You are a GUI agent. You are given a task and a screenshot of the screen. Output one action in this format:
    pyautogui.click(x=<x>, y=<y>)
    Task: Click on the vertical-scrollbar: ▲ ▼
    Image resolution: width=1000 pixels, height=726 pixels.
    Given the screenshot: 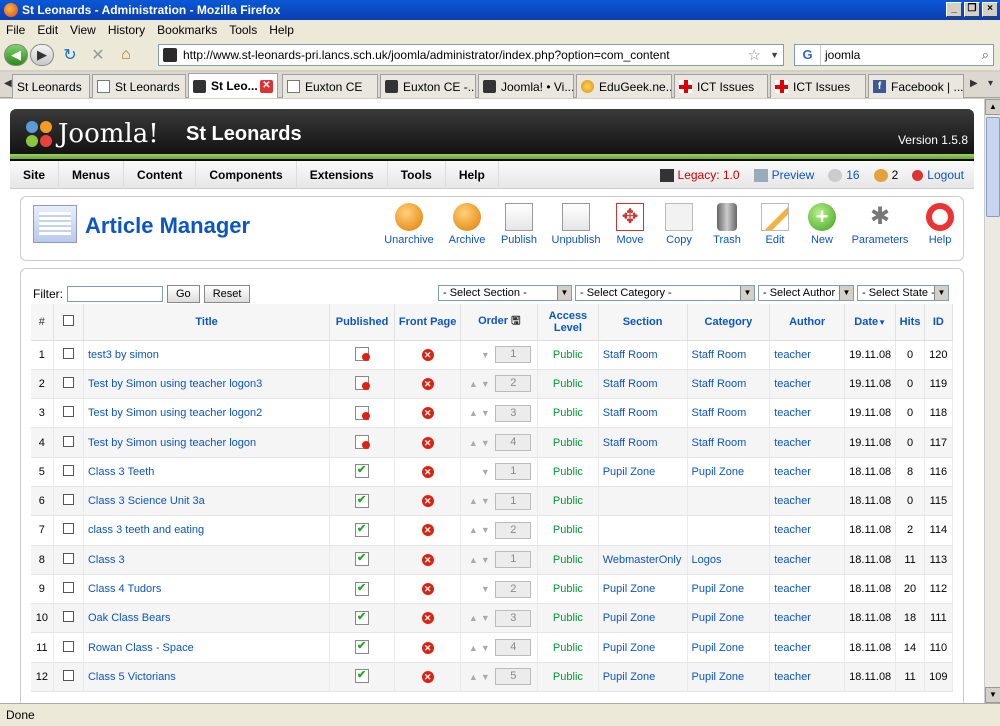 What is the action you would take?
    pyautogui.click(x=992, y=401)
    